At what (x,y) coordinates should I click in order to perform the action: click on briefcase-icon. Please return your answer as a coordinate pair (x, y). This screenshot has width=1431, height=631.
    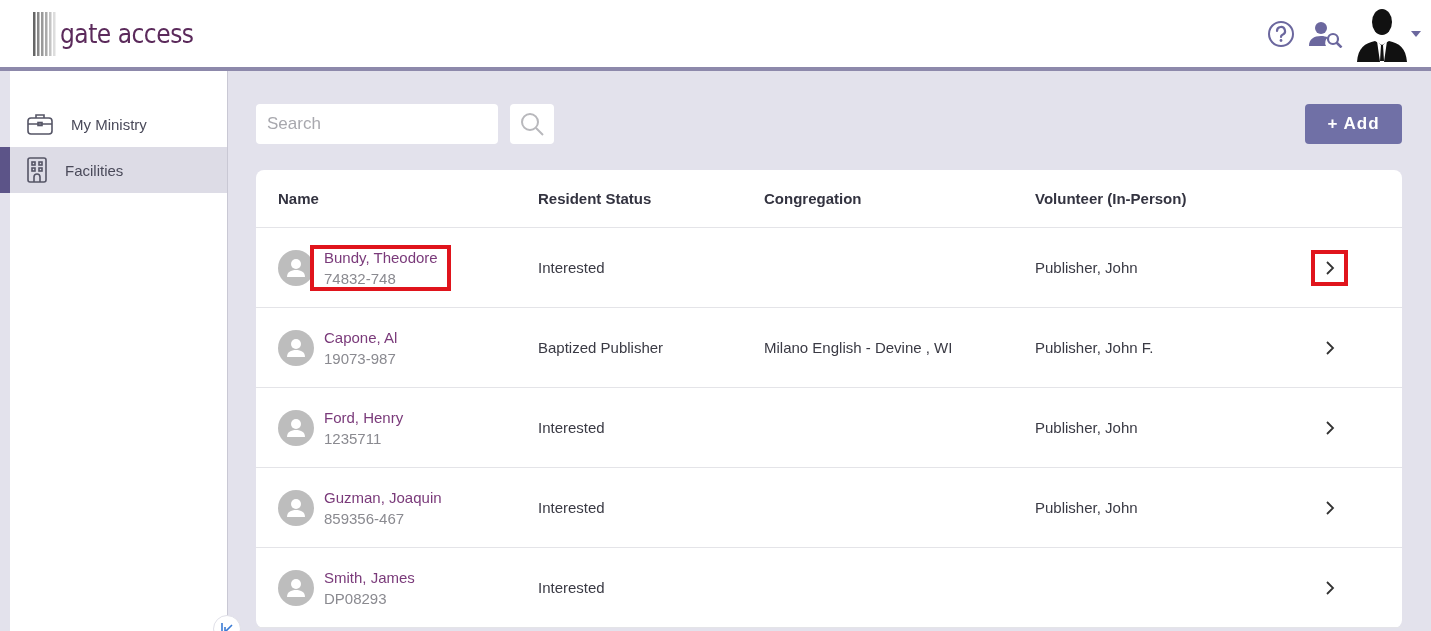
    Looking at the image, I should click on (40, 124).